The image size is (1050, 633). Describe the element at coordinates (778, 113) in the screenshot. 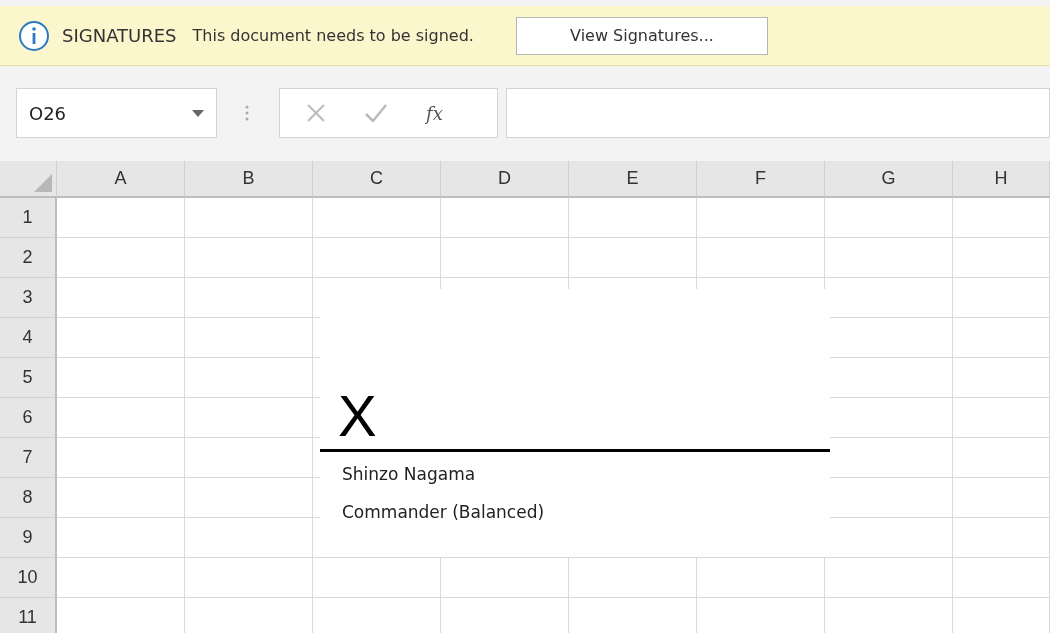

I see `formula-input` at that location.